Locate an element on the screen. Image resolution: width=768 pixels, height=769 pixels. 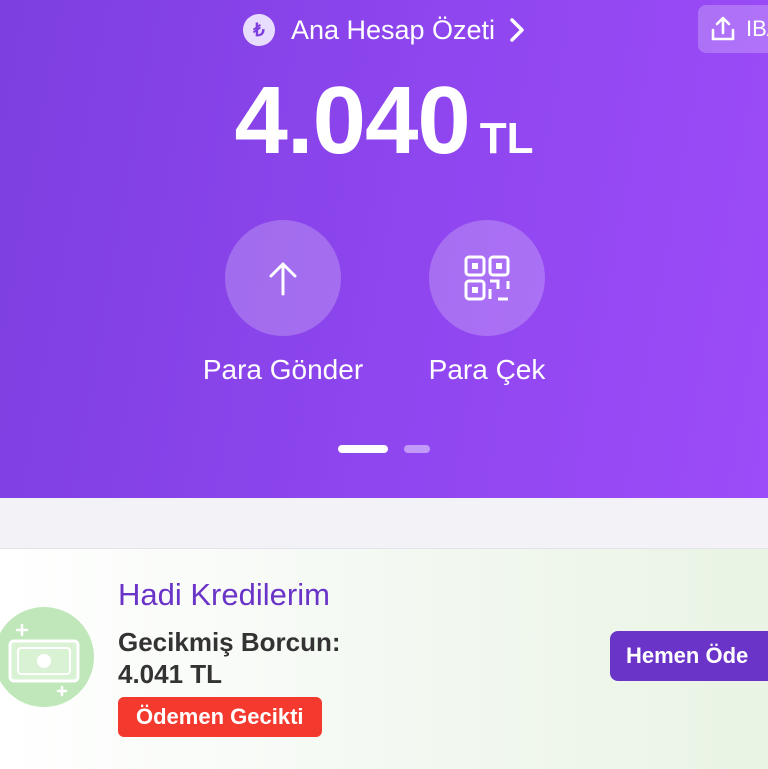
send-money-button: Para Gönder is located at coordinates (283, 303).